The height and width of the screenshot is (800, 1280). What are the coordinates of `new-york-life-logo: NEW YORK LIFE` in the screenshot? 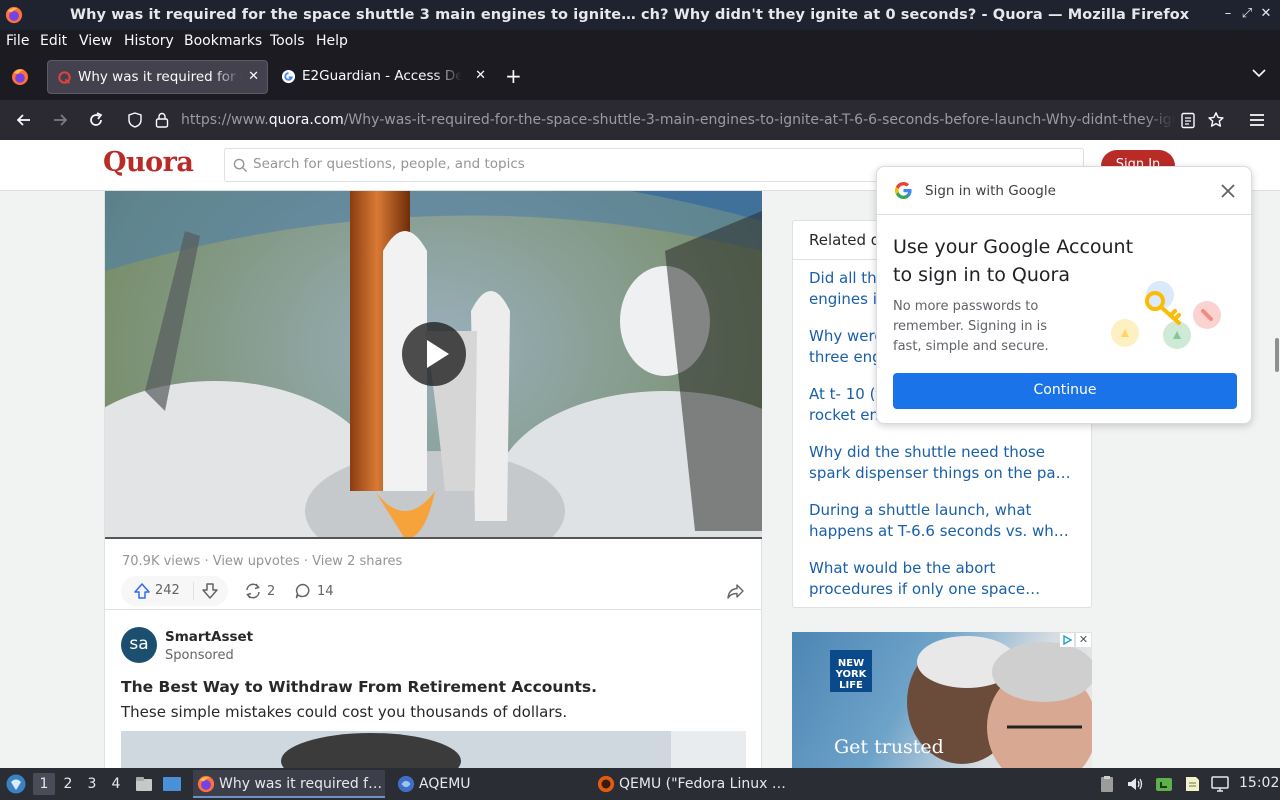 It's located at (851, 671).